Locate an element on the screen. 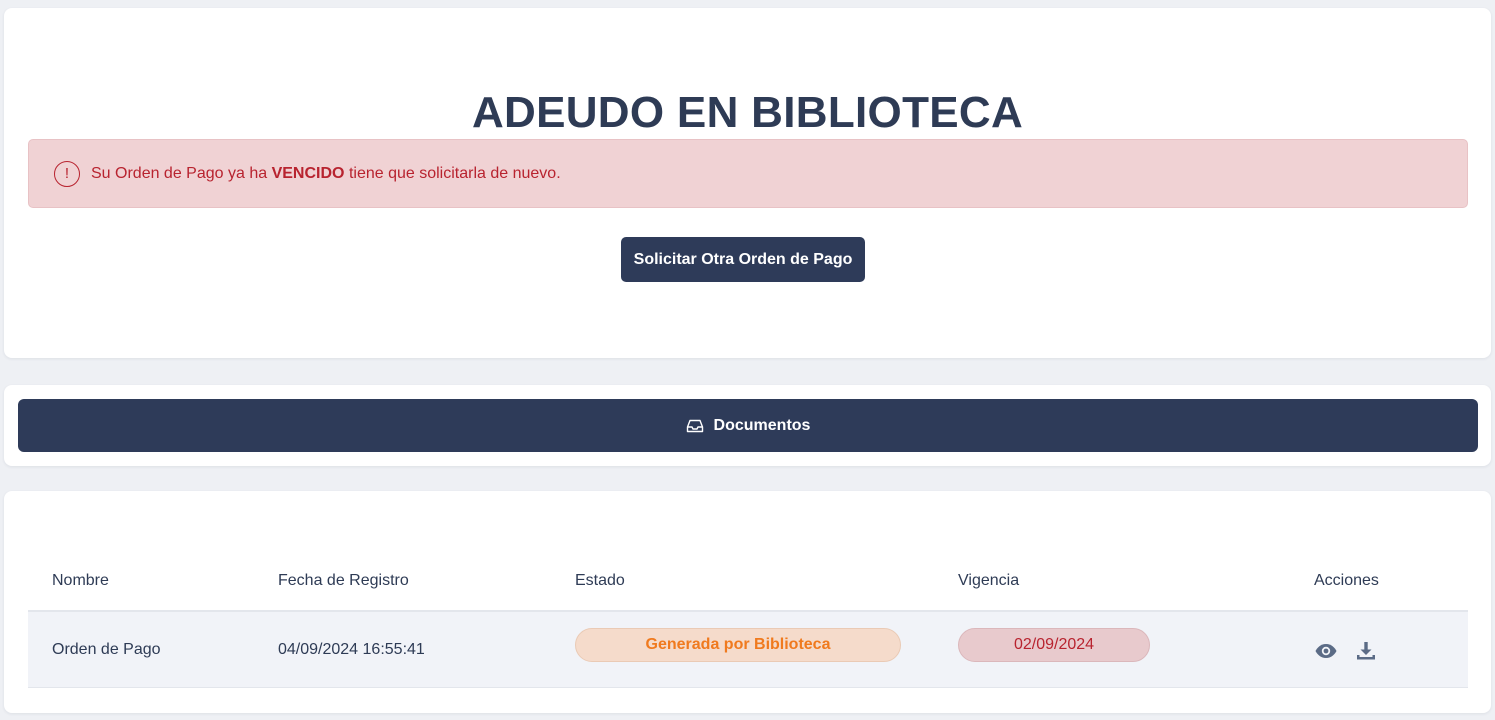 Image resolution: width=1495 pixels, height=720 pixels. header-nombre: Nombre is located at coordinates (80, 580).